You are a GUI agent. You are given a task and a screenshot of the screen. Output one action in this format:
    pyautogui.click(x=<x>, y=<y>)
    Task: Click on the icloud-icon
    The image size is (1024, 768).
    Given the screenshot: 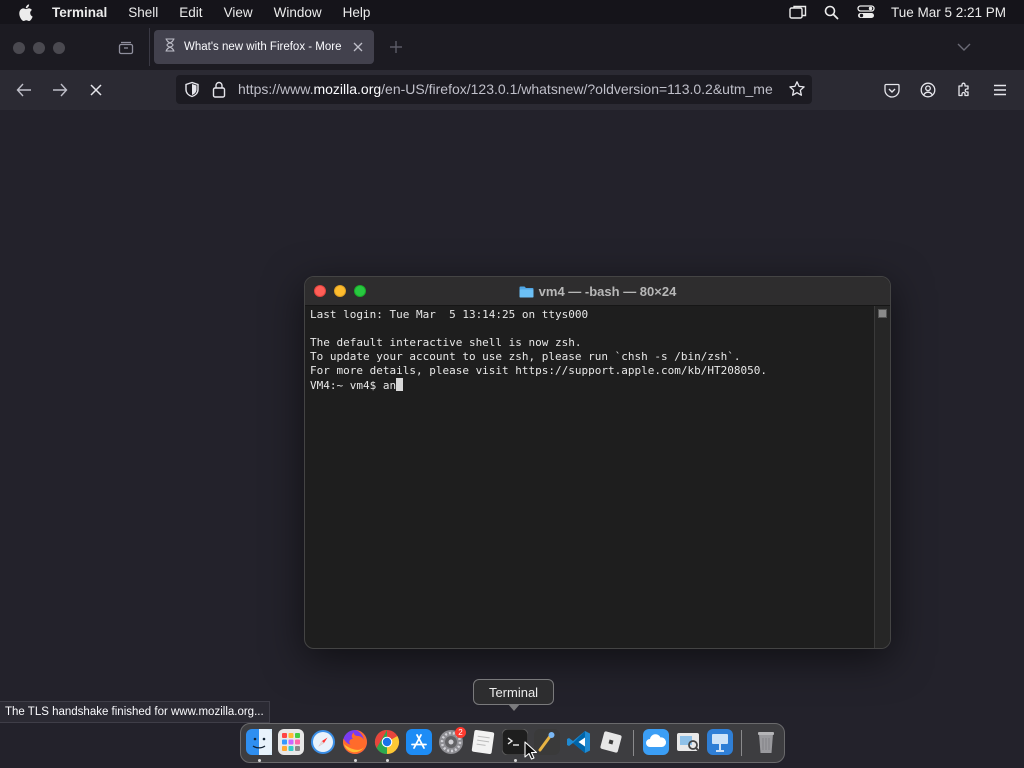 What is the action you would take?
    pyautogui.click(x=656, y=742)
    